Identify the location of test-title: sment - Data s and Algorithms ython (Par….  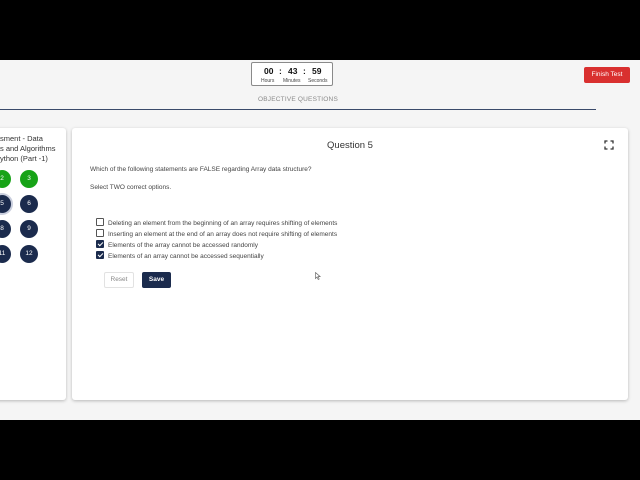
(28, 148).